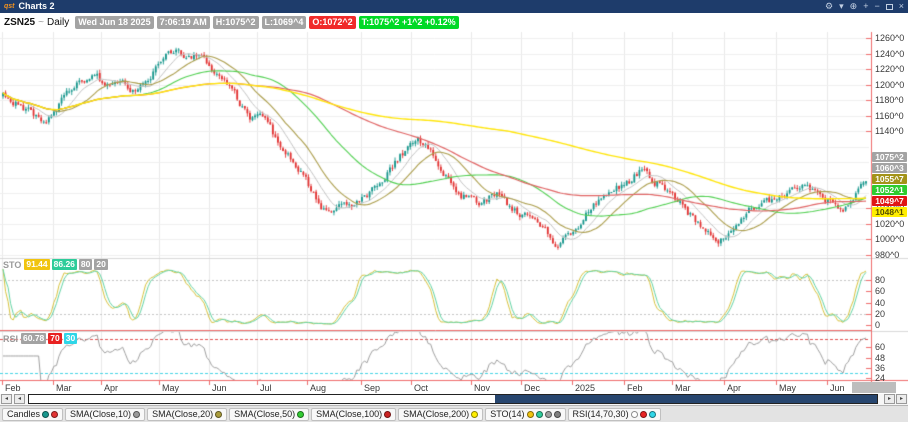  I want to click on close-icon: ×, so click(901, 6).